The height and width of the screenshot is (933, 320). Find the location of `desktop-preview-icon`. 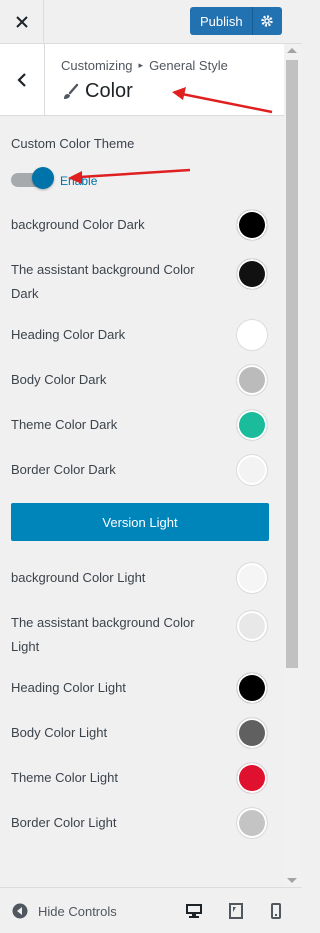

desktop-preview-icon is located at coordinates (194, 911).